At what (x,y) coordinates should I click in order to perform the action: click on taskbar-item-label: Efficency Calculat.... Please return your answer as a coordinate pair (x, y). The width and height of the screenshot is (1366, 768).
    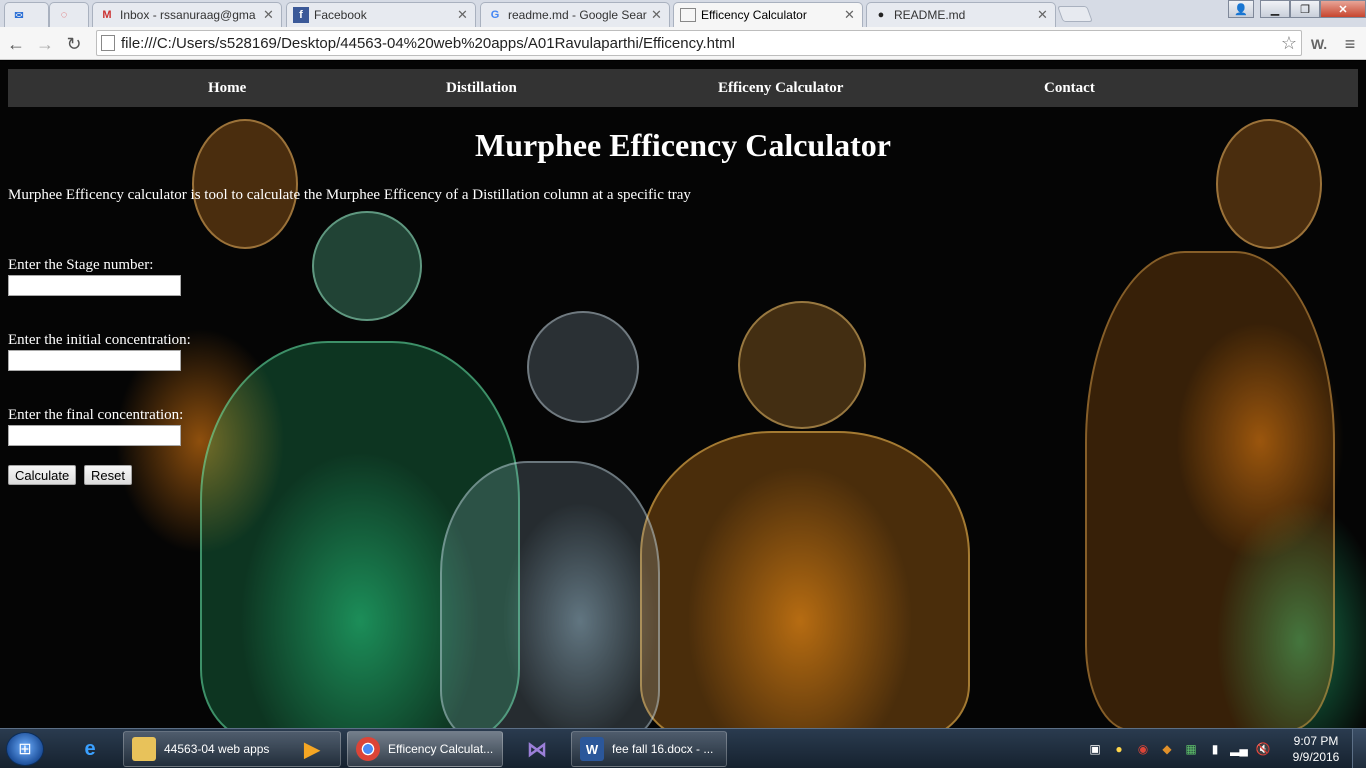
    Looking at the image, I should click on (441, 749).